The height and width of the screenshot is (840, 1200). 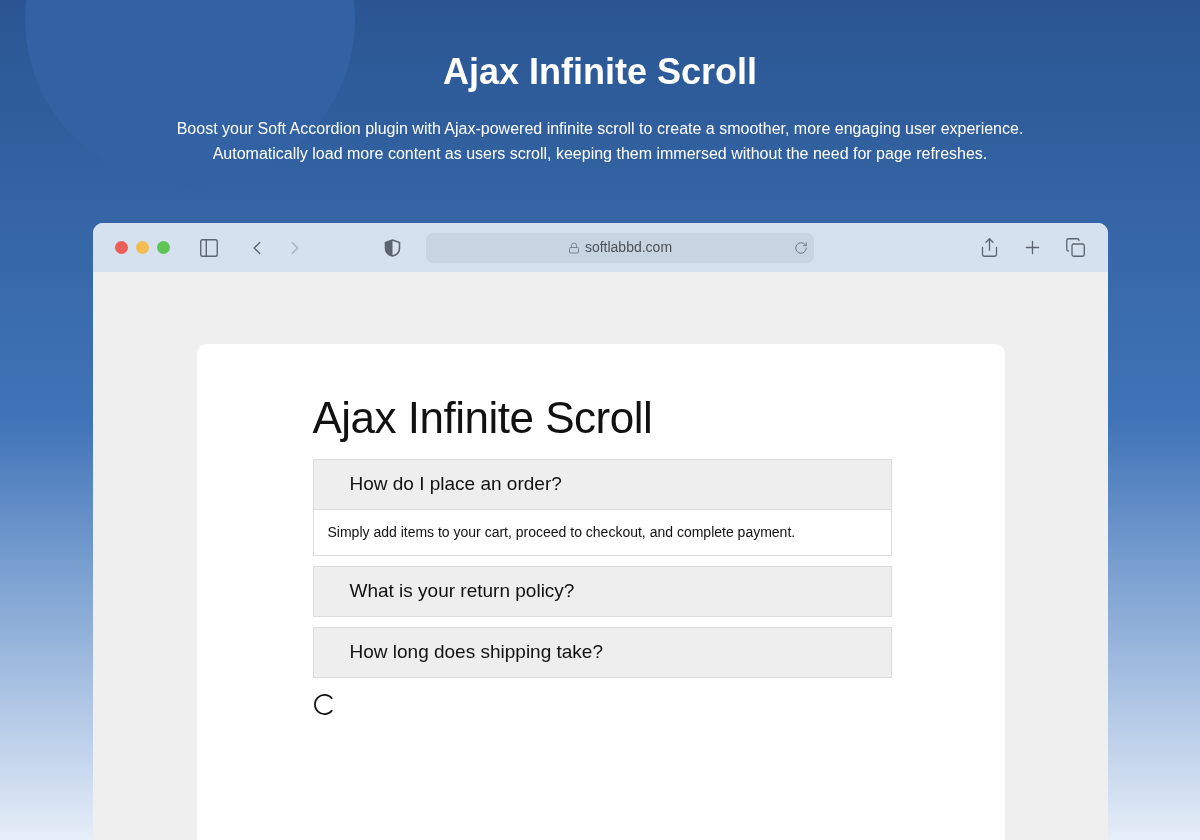 I want to click on hero-description: Boost your Soft Accordion plugin with Ajax-powered infinite scroll to create a smoother, more engaging user experience., so click(x=600, y=129).